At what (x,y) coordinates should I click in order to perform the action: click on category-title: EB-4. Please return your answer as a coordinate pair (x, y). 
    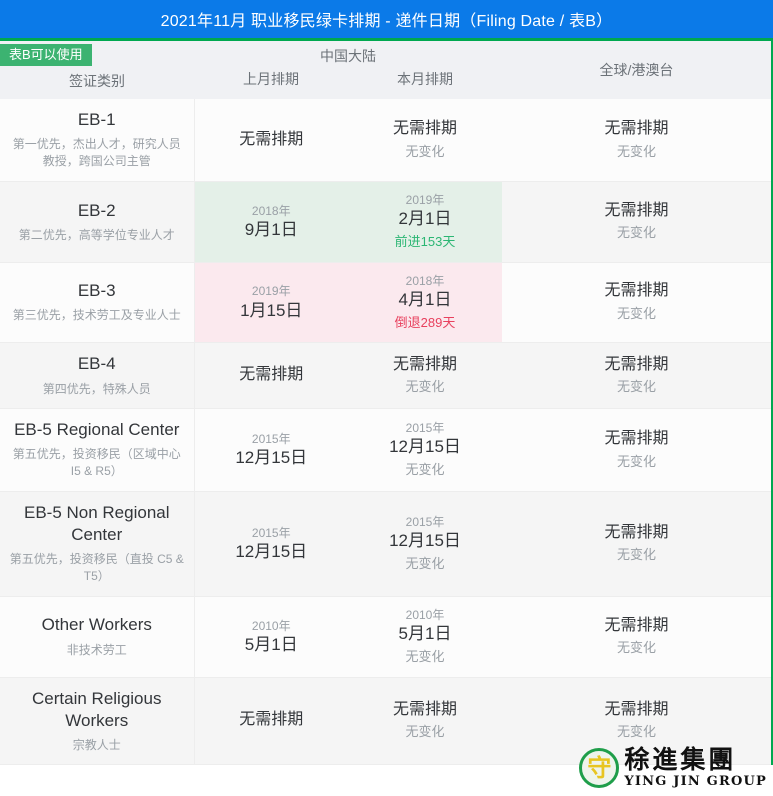
    Looking at the image, I should click on (96, 364).